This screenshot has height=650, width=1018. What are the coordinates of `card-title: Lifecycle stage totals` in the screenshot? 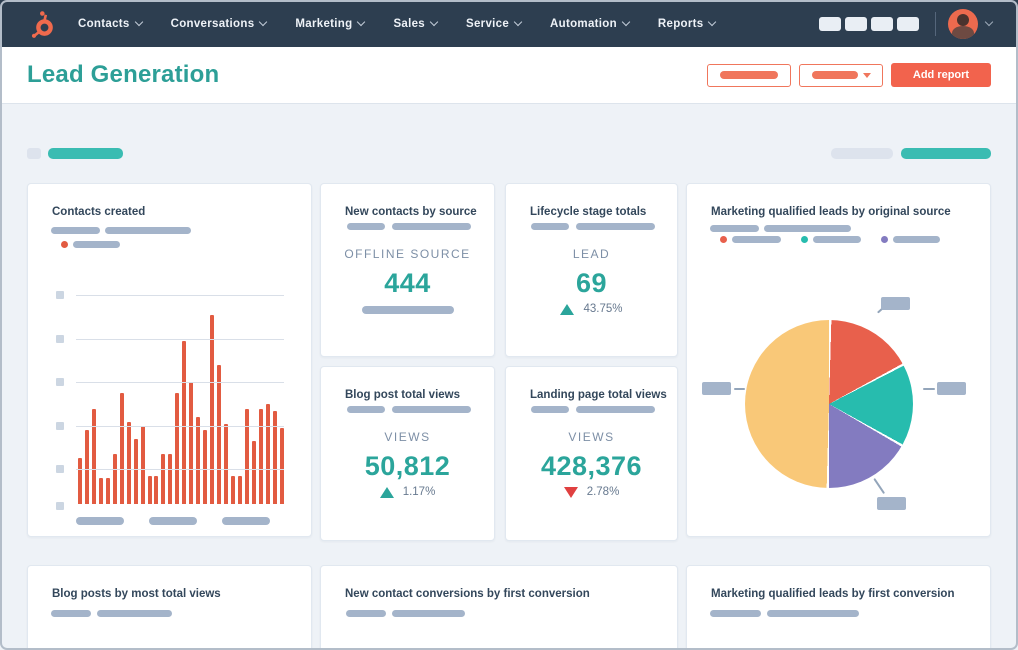 It's located at (588, 212).